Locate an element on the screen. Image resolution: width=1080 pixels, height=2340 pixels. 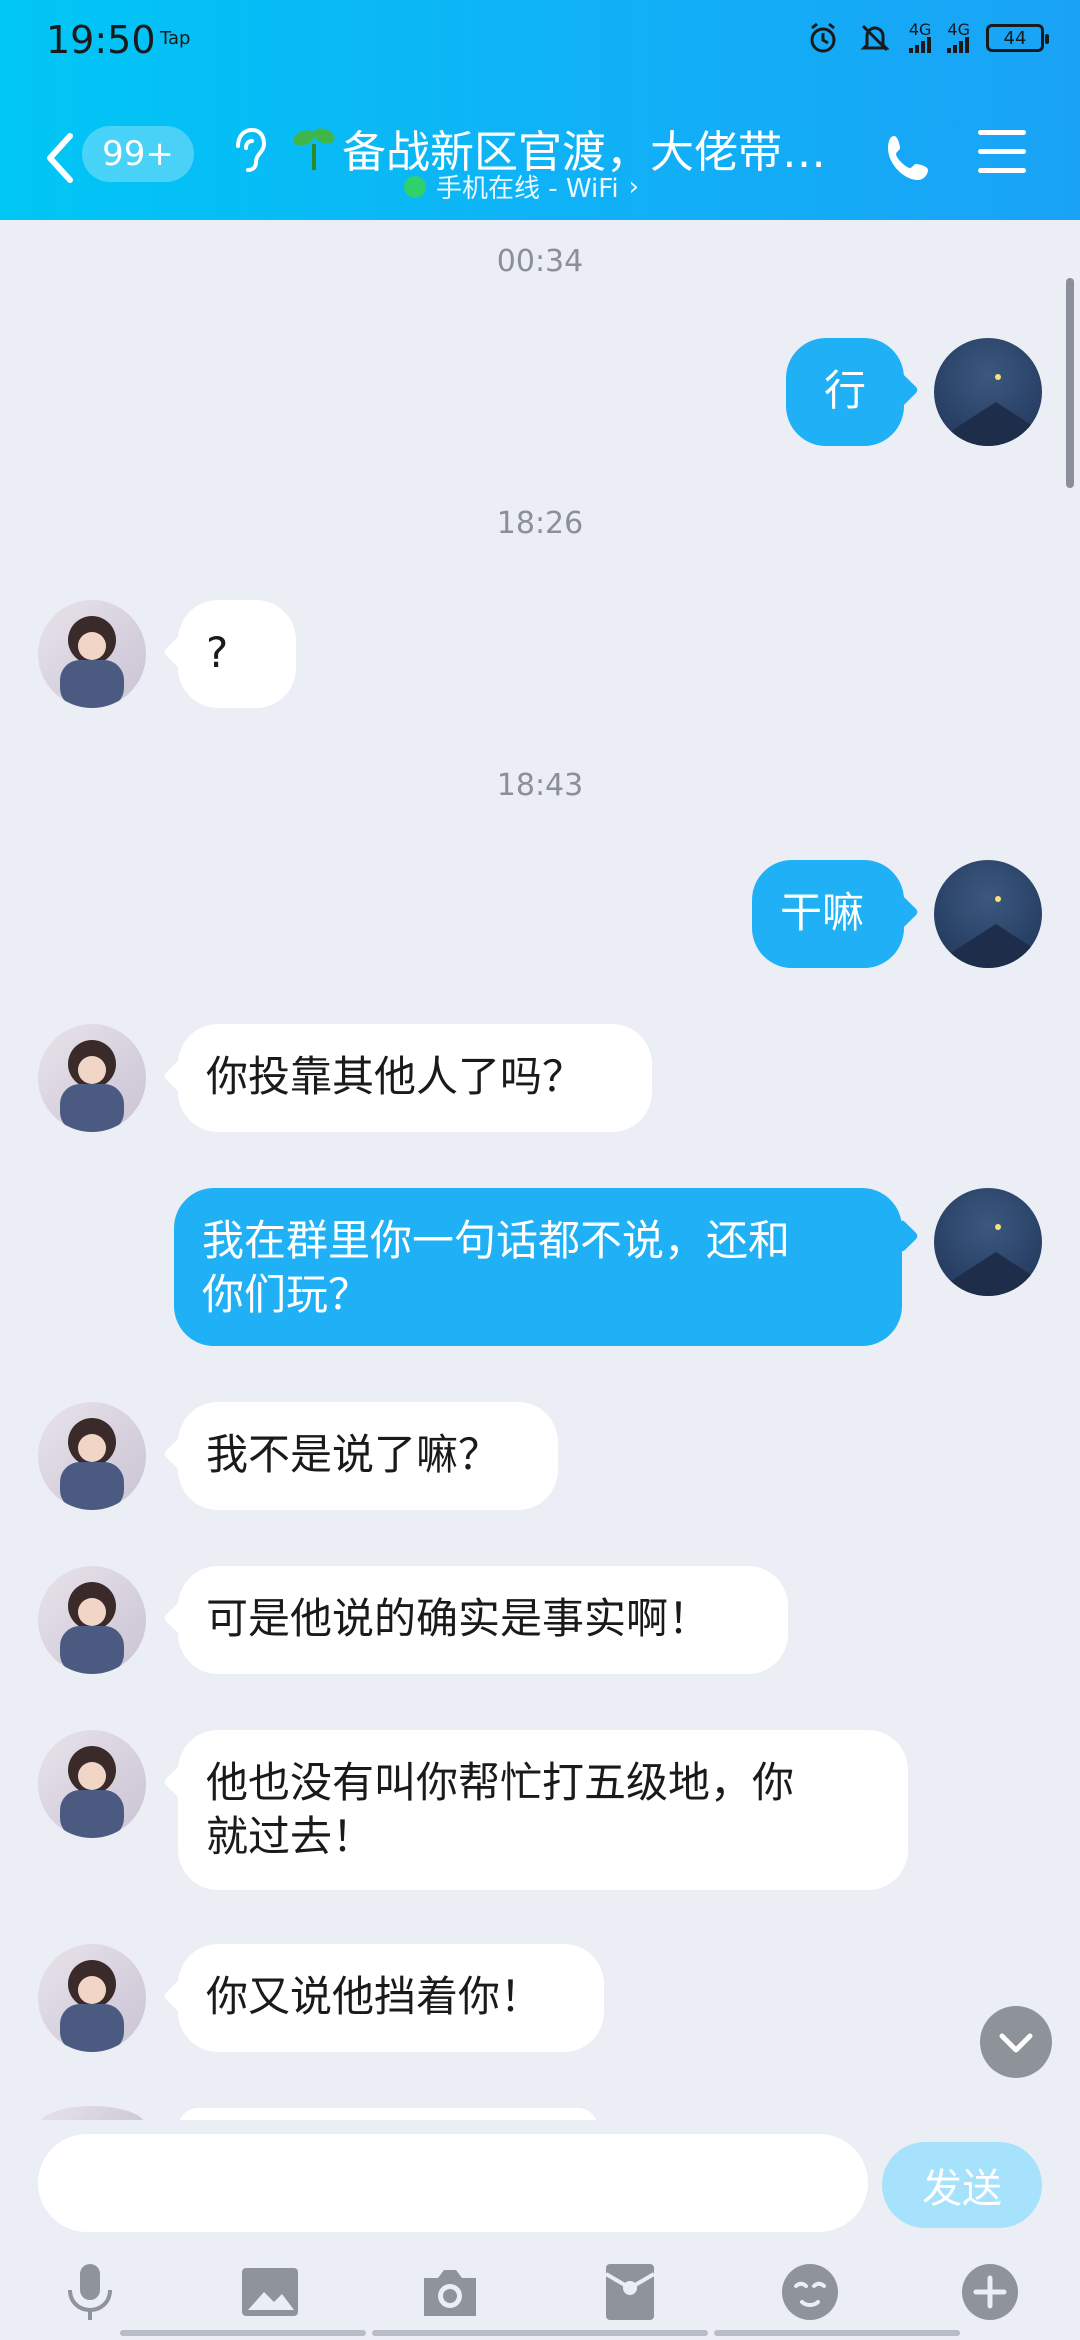
my-message-bubble: 行 is located at coordinates (845, 392).